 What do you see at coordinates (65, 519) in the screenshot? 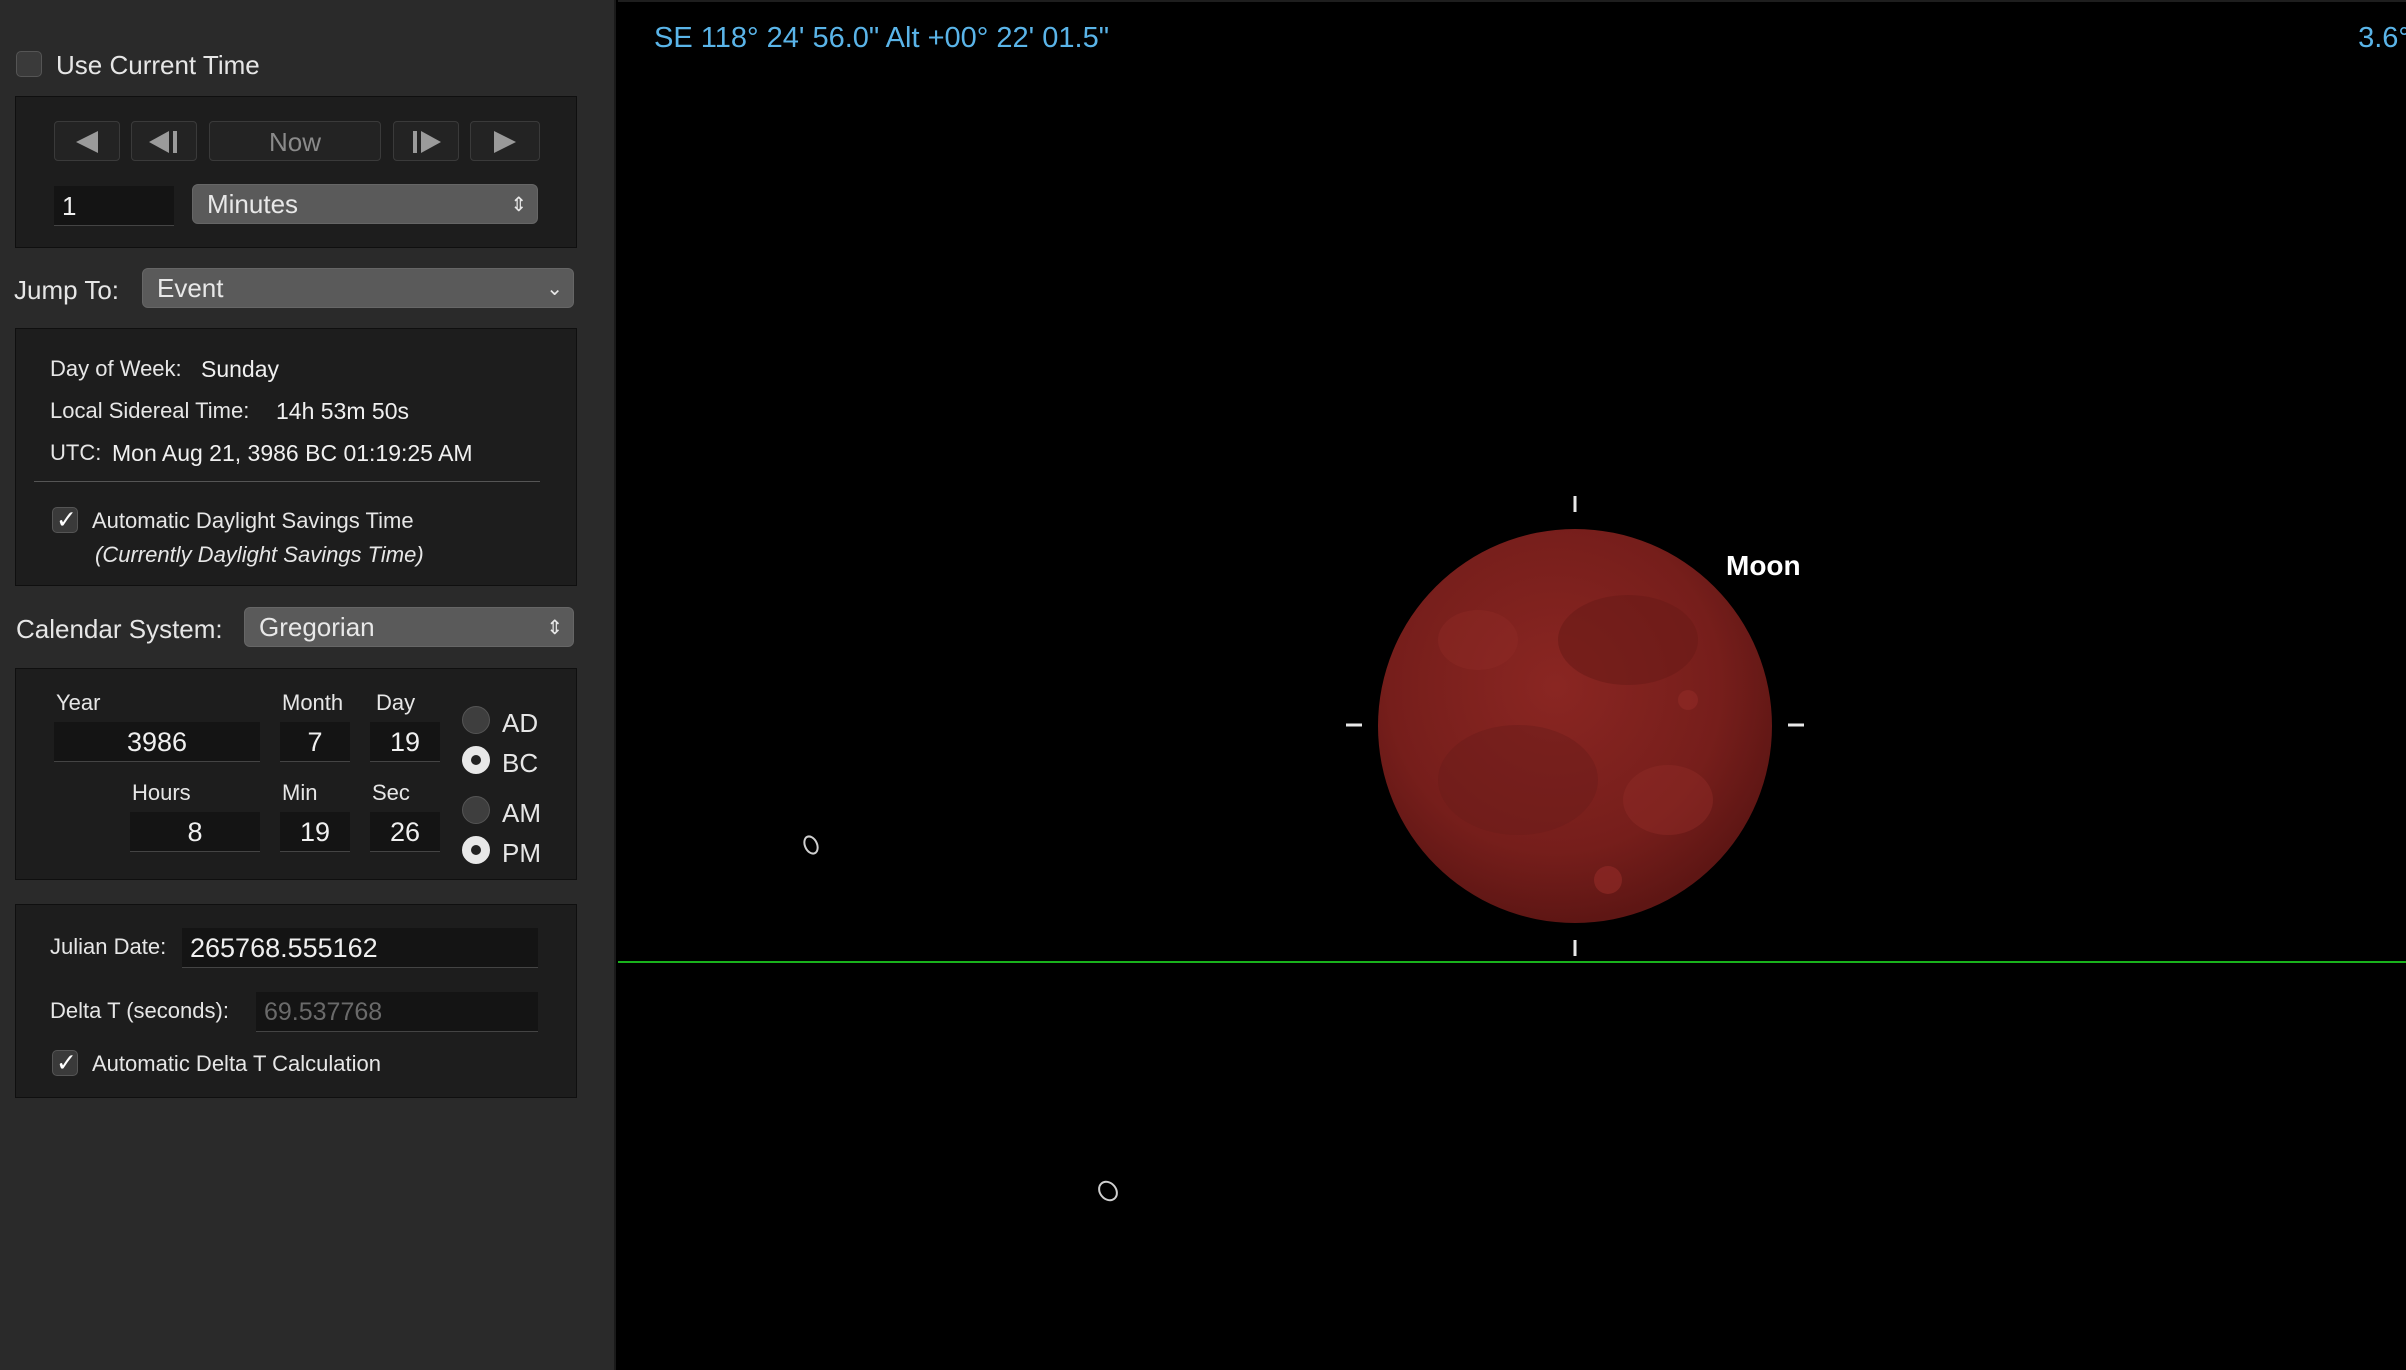
I see `auto-dst-checkbox` at bounding box center [65, 519].